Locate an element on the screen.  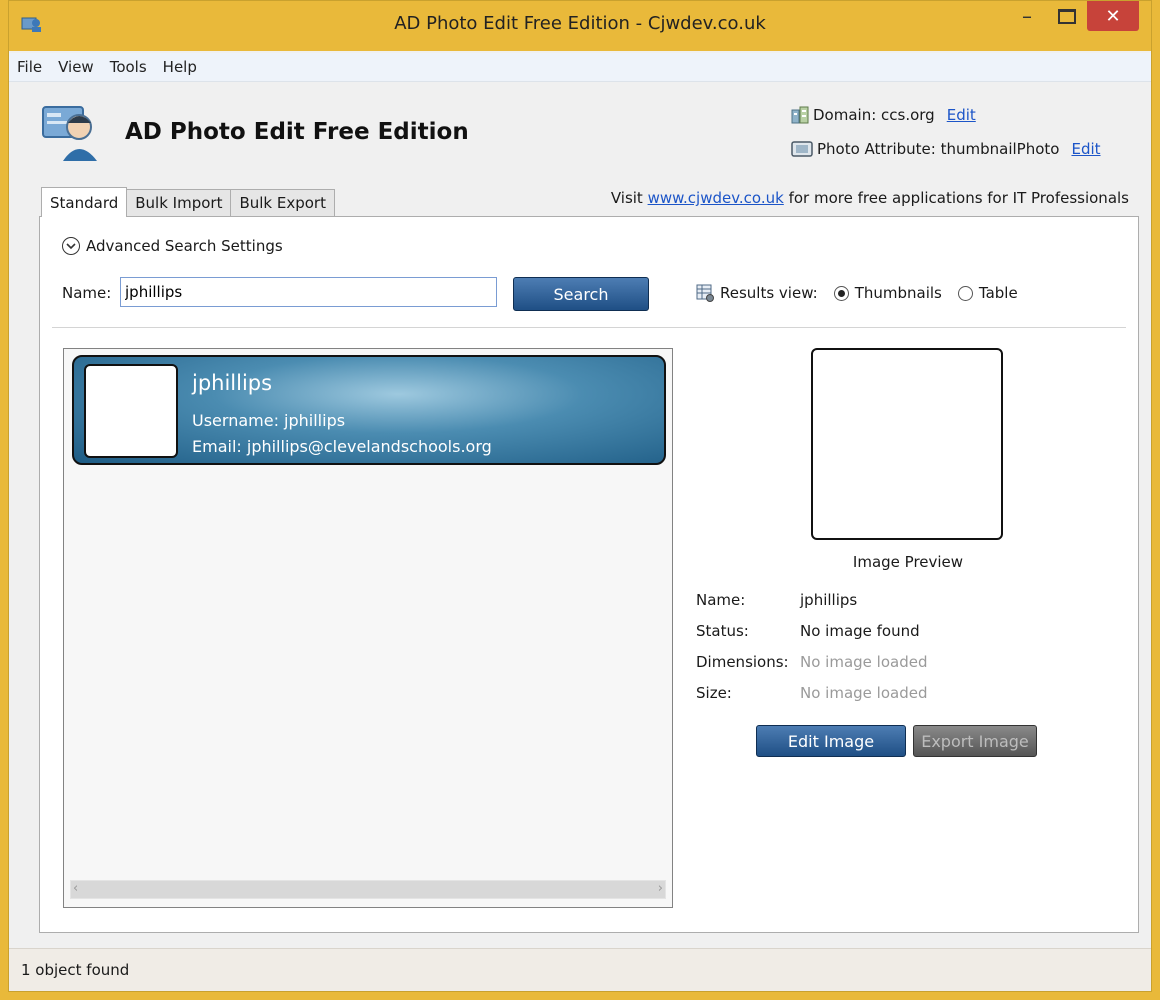
domain-icon is located at coordinates (800, 115).